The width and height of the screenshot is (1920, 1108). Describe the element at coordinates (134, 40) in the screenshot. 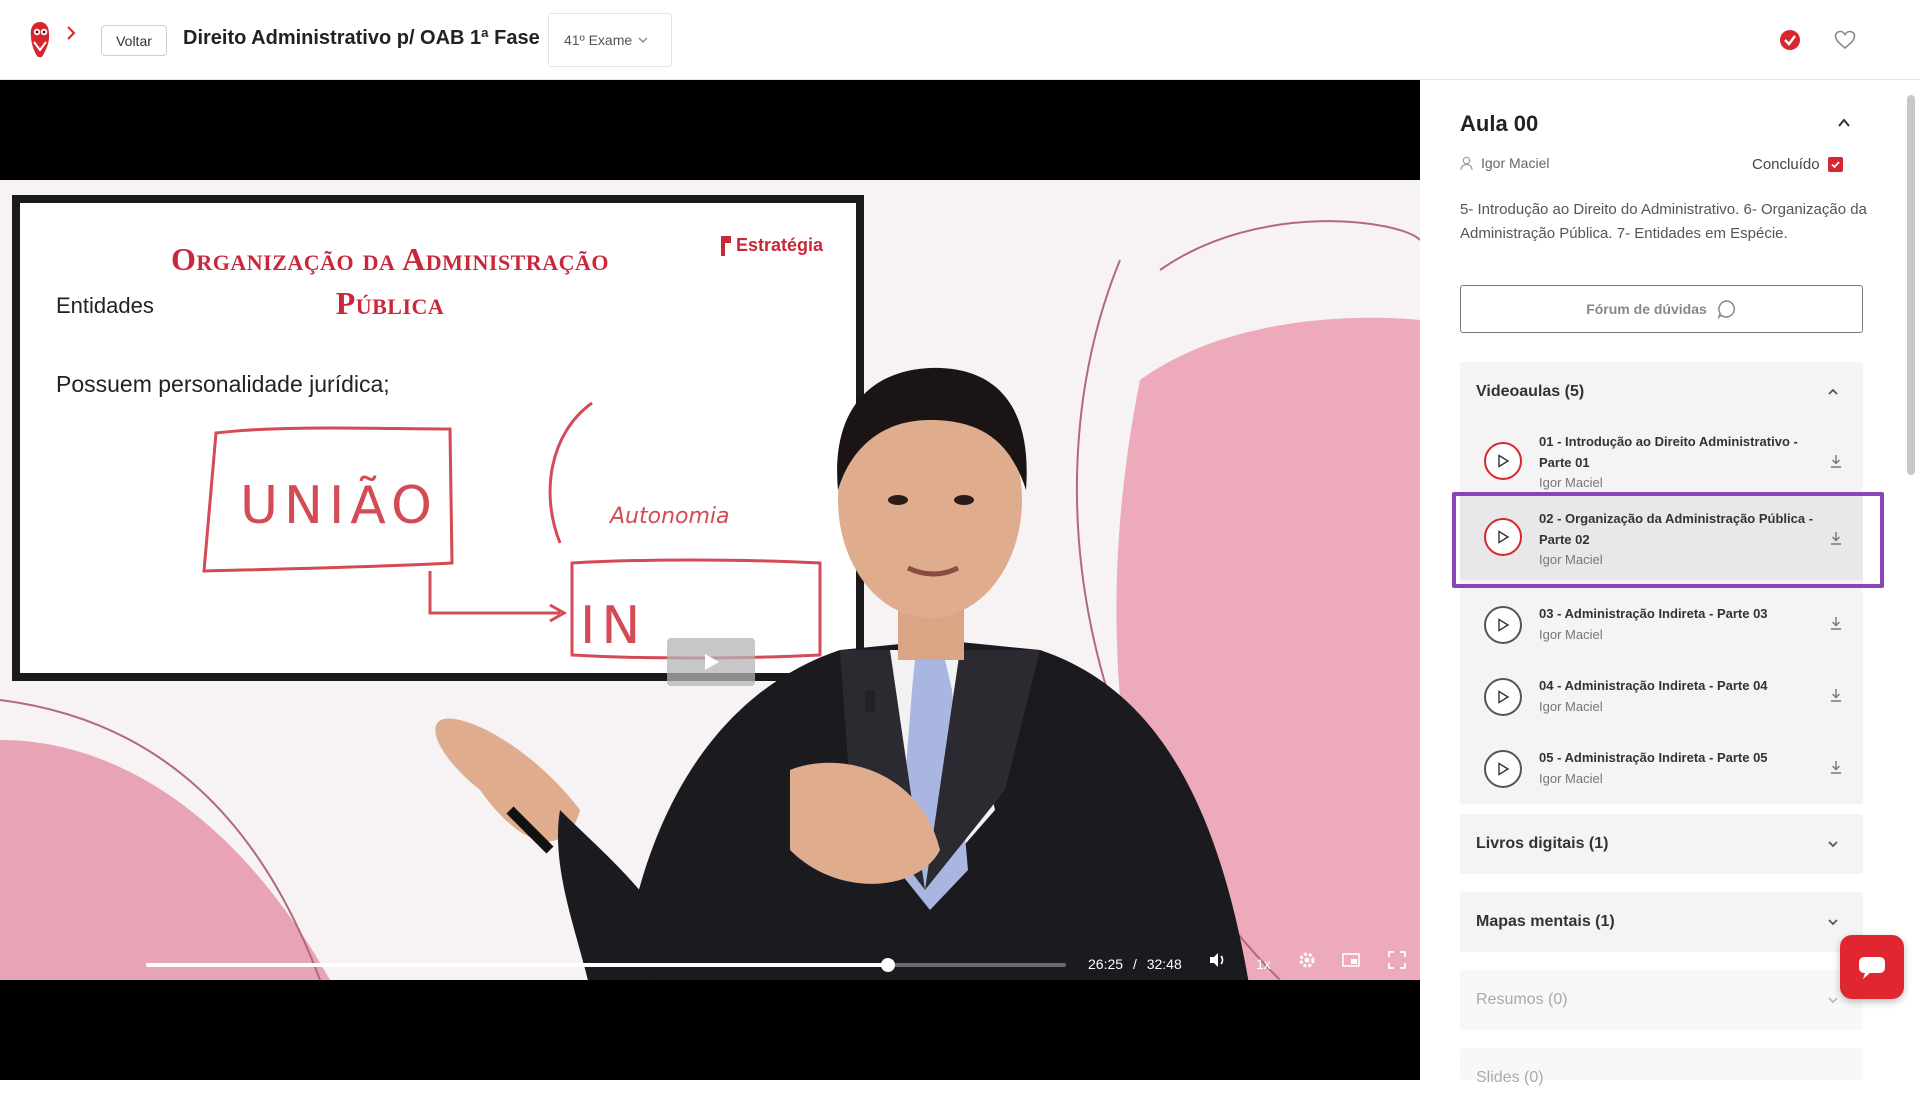

I see `back-button: Voltar` at that location.